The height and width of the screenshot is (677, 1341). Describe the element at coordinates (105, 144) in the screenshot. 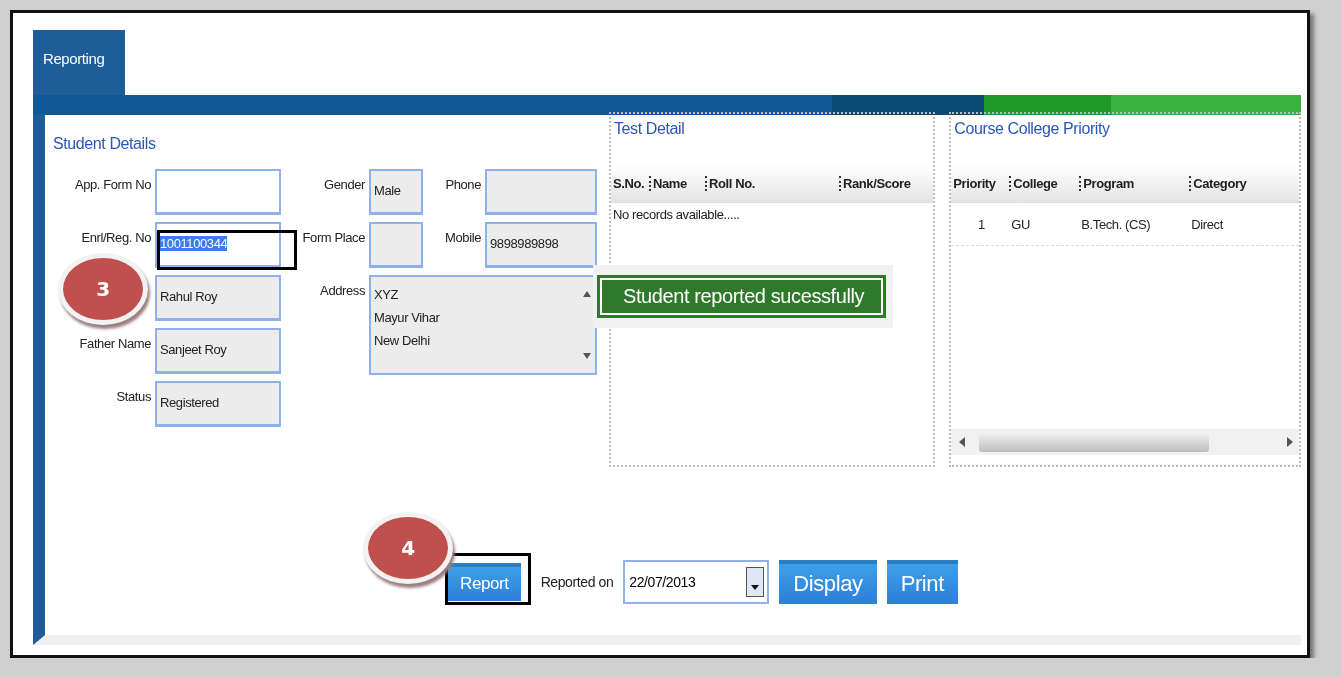

I see `section-title: Student Details` at that location.